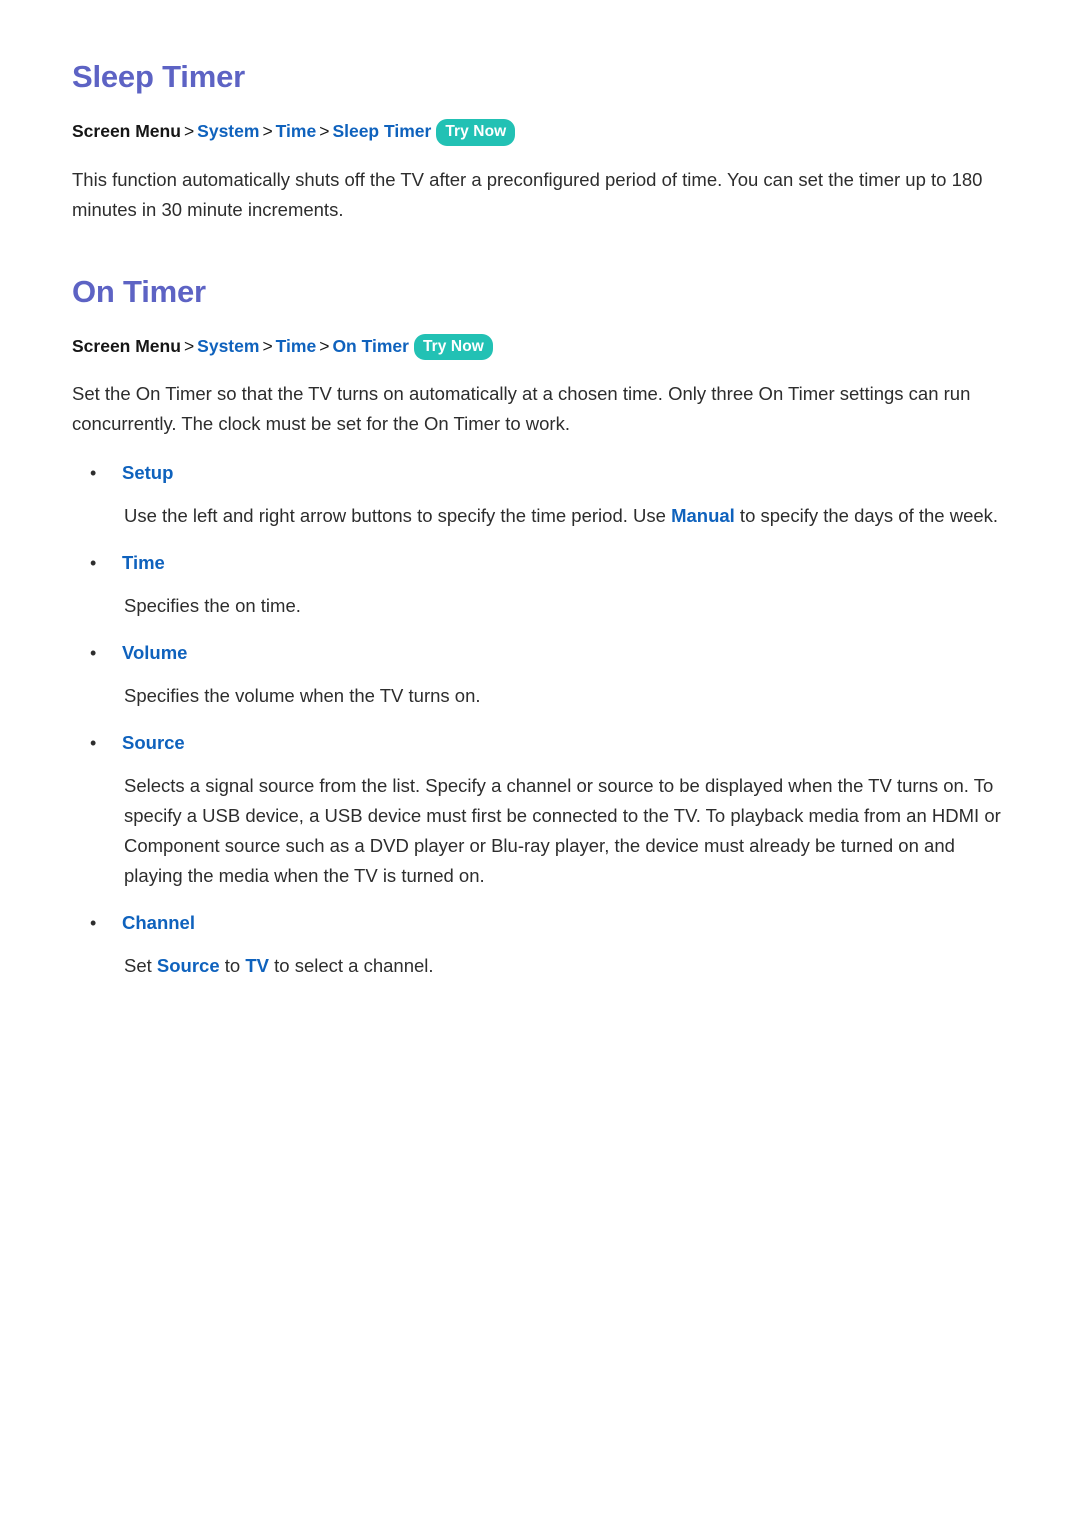 This screenshot has width=1080, height=1527. I want to click on option-description-channel: Set Source to TV to select a channel., so click(566, 966).